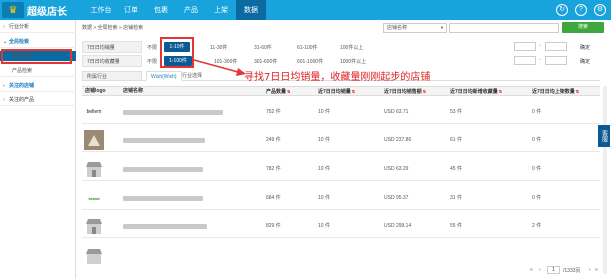 This screenshot has width=611, height=279. Describe the element at coordinates (305, 10) in the screenshot. I see `top-bar: ♛ 超级店长 工作台 订单 包裹 产品 上架 数据 ↻ ? ⚙` at that location.